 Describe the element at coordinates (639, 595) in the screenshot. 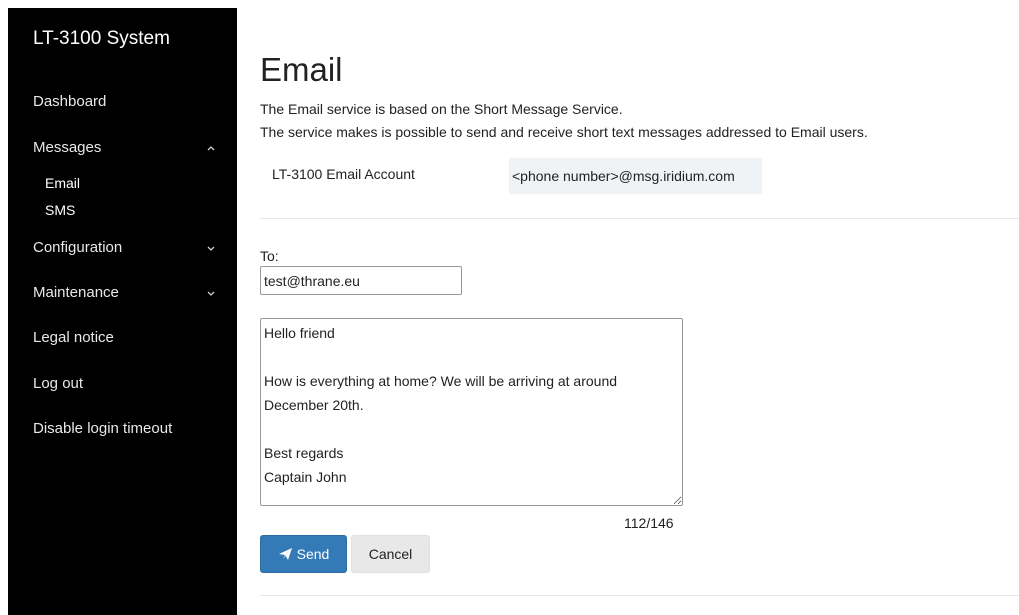

I see `bottom-divider` at that location.